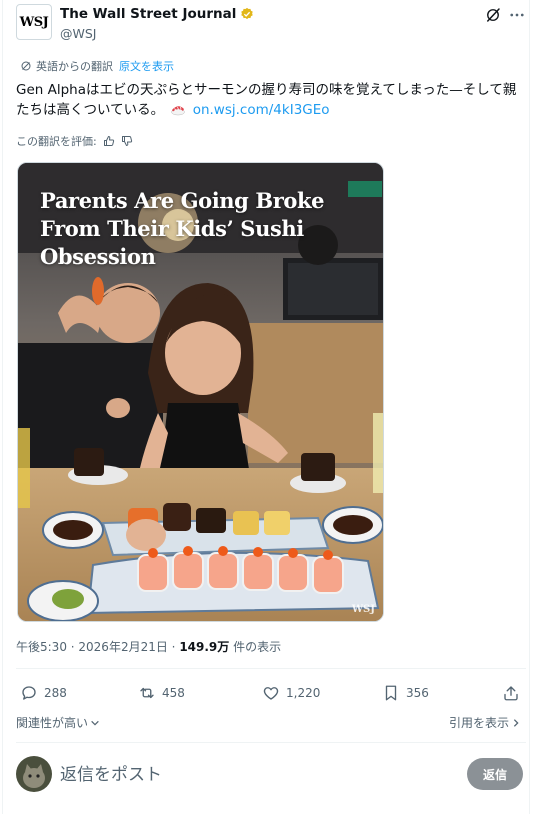 This screenshot has height=814, width=540. What do you see at coordinates (2, 407) in the screenshot?
I see `timeline-border-left` at bounding box center [2, 407].